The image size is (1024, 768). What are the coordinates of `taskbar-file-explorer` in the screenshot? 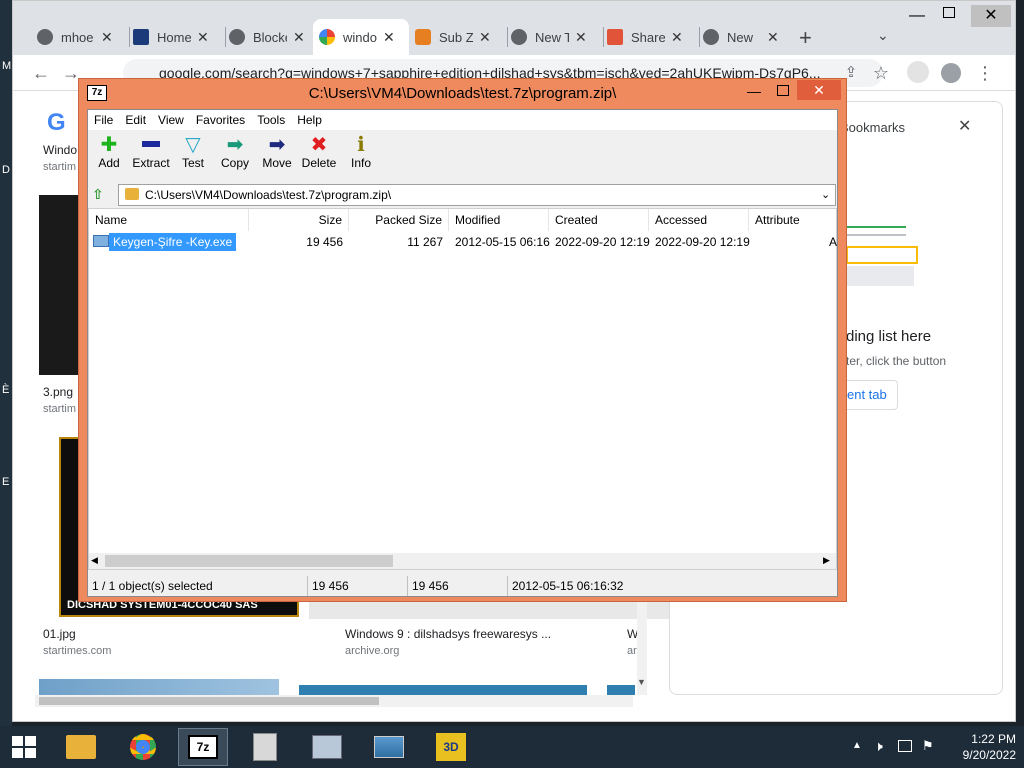 It's located at (81, 747).